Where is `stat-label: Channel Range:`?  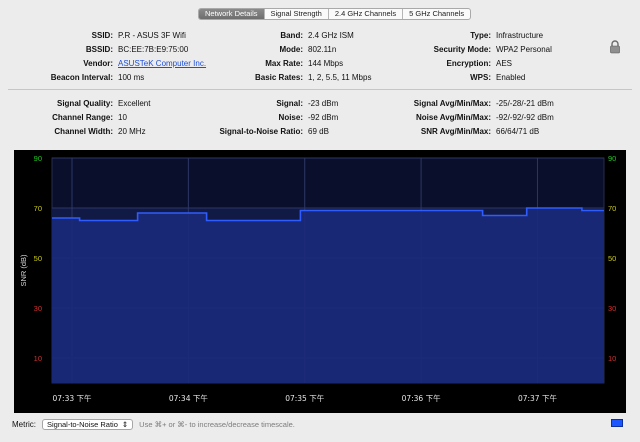
stat-label: Channel Range: is located at coordinates (82, 117).